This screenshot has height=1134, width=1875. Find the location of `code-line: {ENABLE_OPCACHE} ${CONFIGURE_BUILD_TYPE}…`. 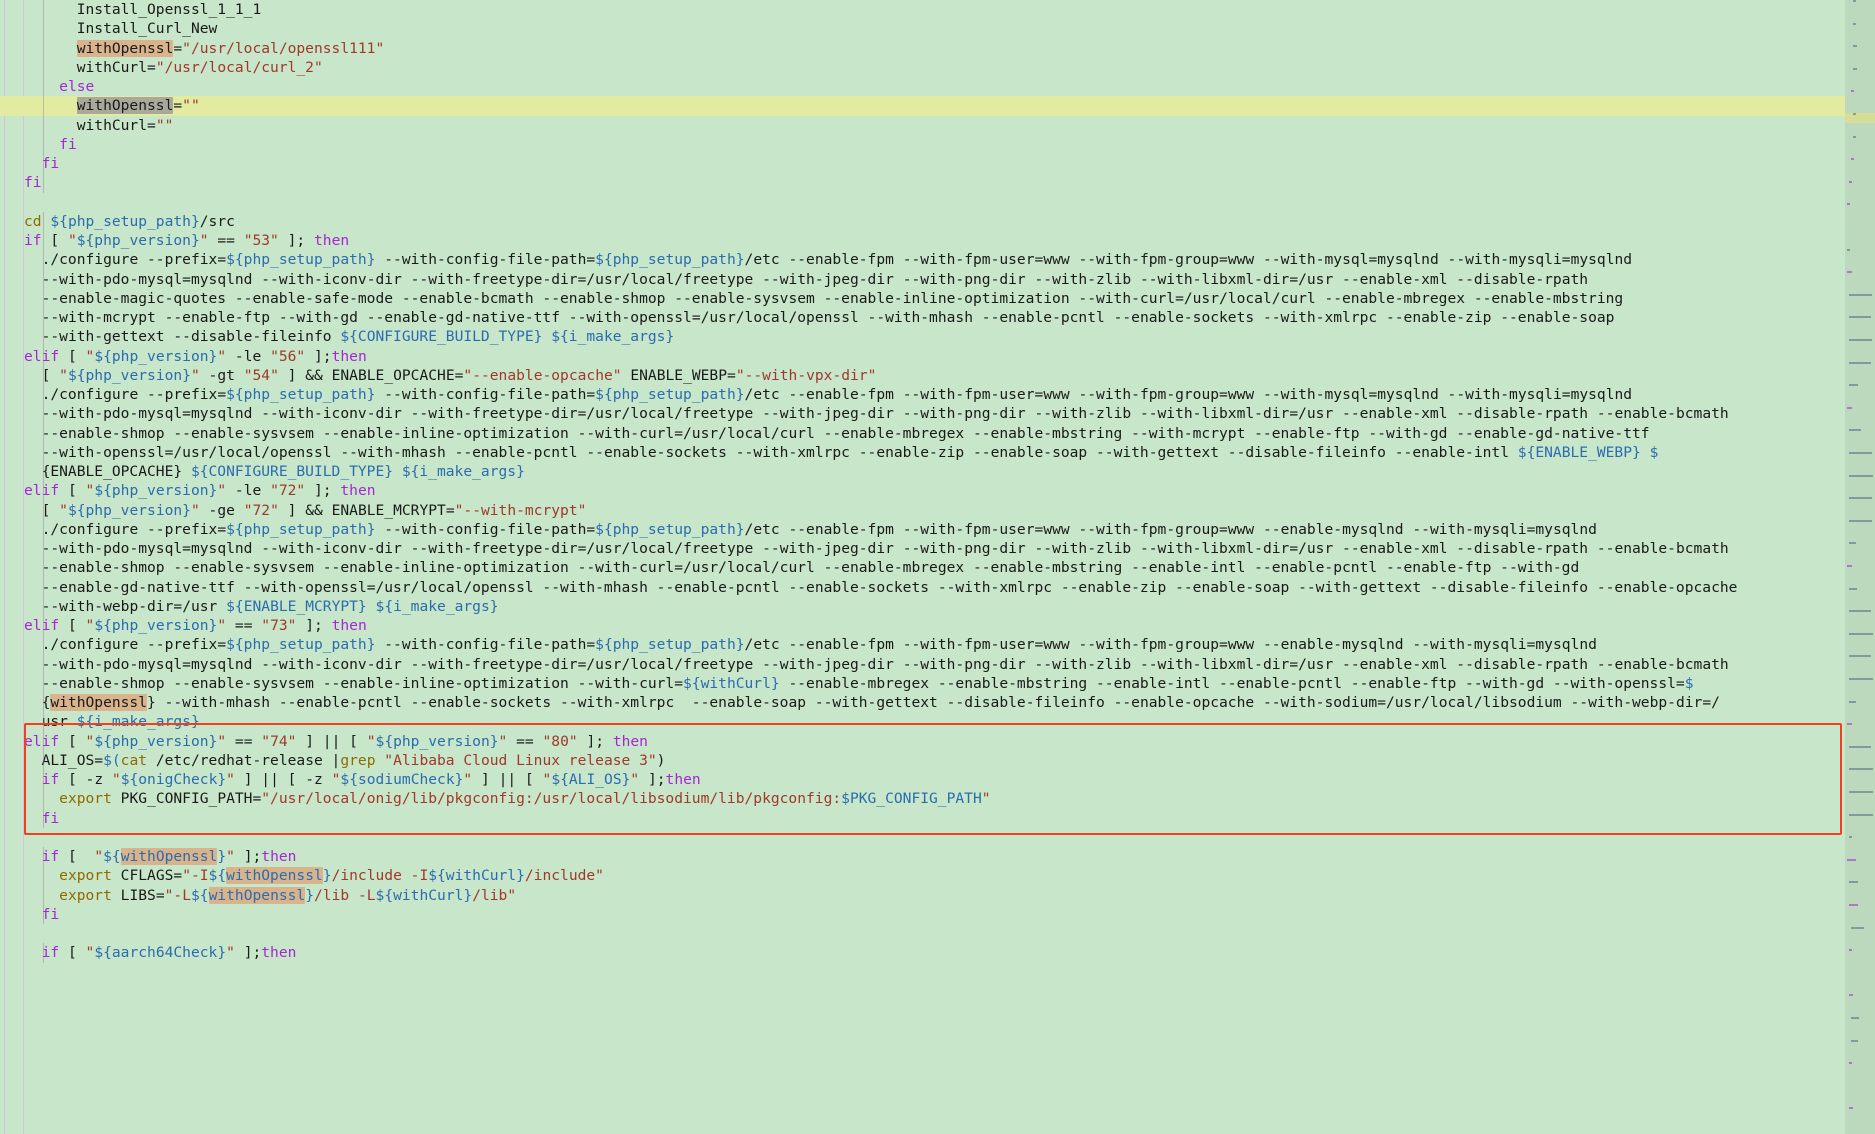

code-line: {ENABLE_OPCACHE} ${CONFIGURE_BUILD_TYPE}… is located at coordinates (922, 472).